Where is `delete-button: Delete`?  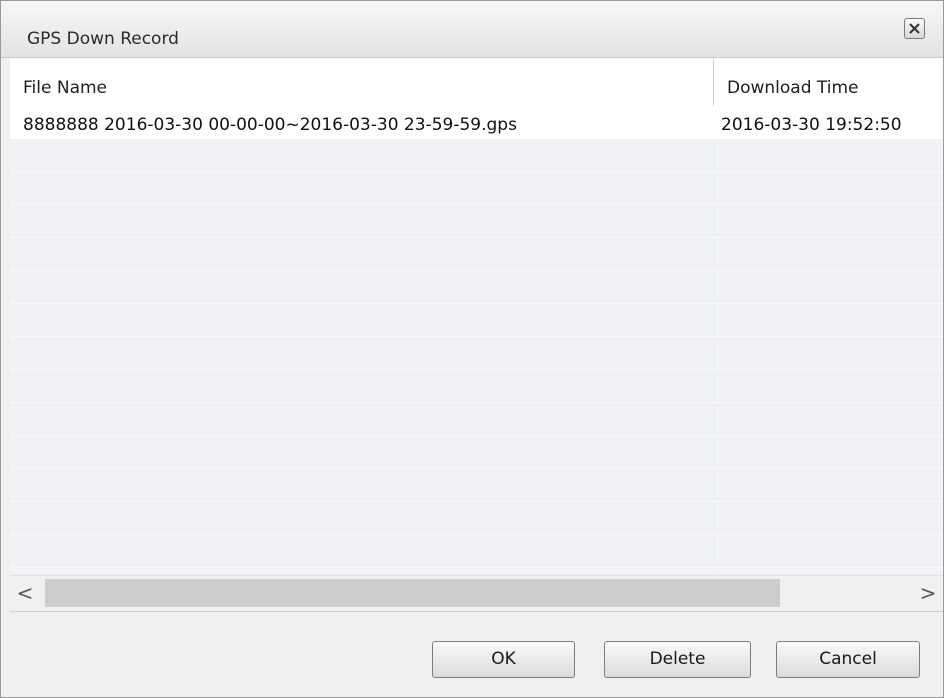
delete-button: Delete is located at coordinates (677, 659).